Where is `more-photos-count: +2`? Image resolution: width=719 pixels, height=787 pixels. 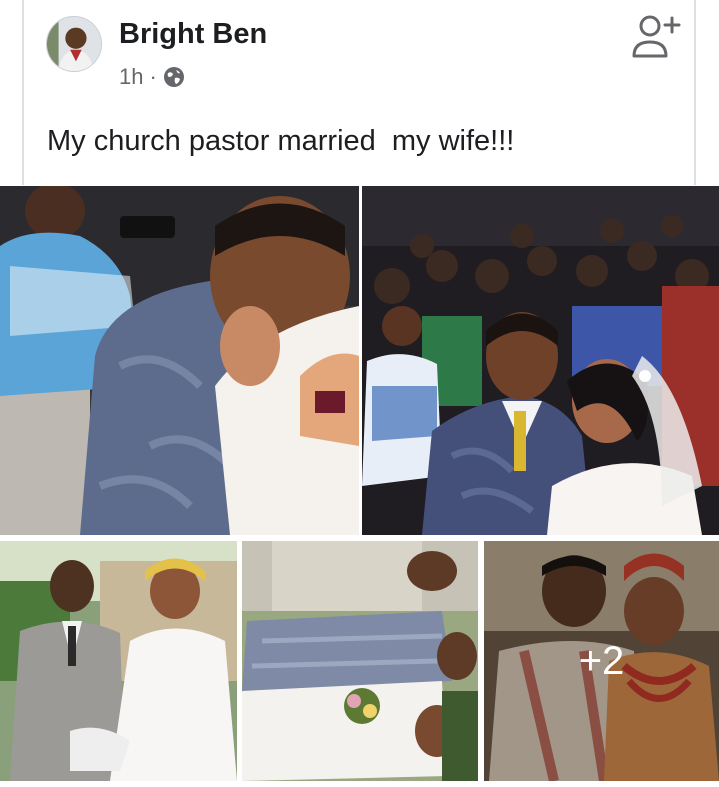
more-photos-count: +2 is located at coordinates (601, 660).